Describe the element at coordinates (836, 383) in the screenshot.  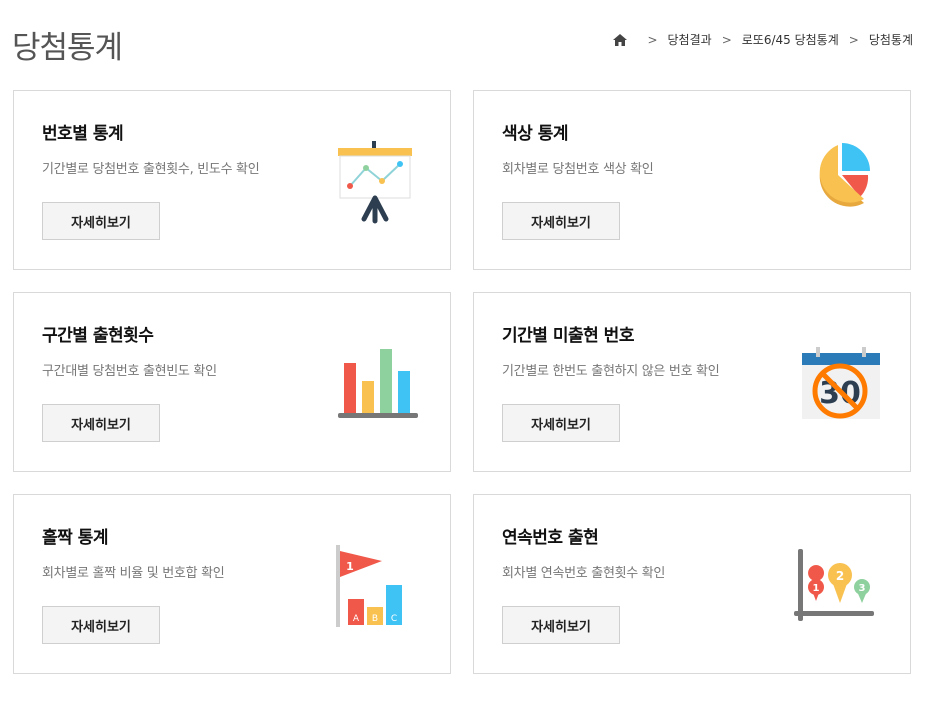
I see `calendar-prohibited-icon: 30` at that location.